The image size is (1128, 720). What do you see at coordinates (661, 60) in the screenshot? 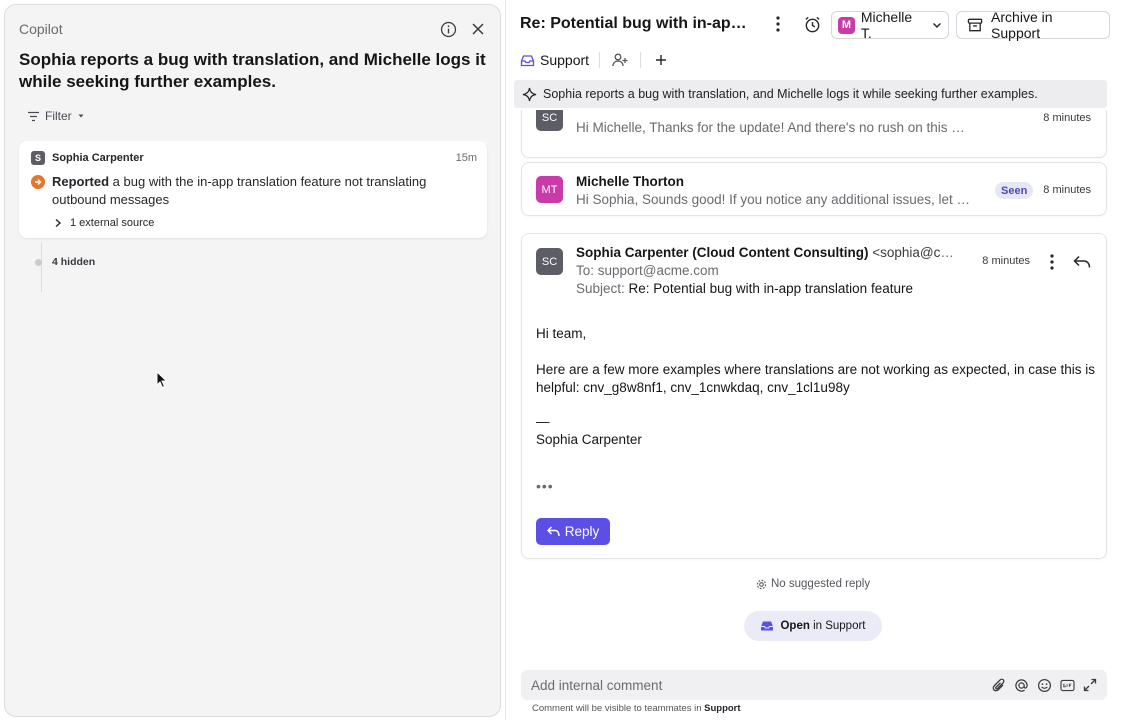
I see `add-tag-icon` at bounding box center [661, 60].